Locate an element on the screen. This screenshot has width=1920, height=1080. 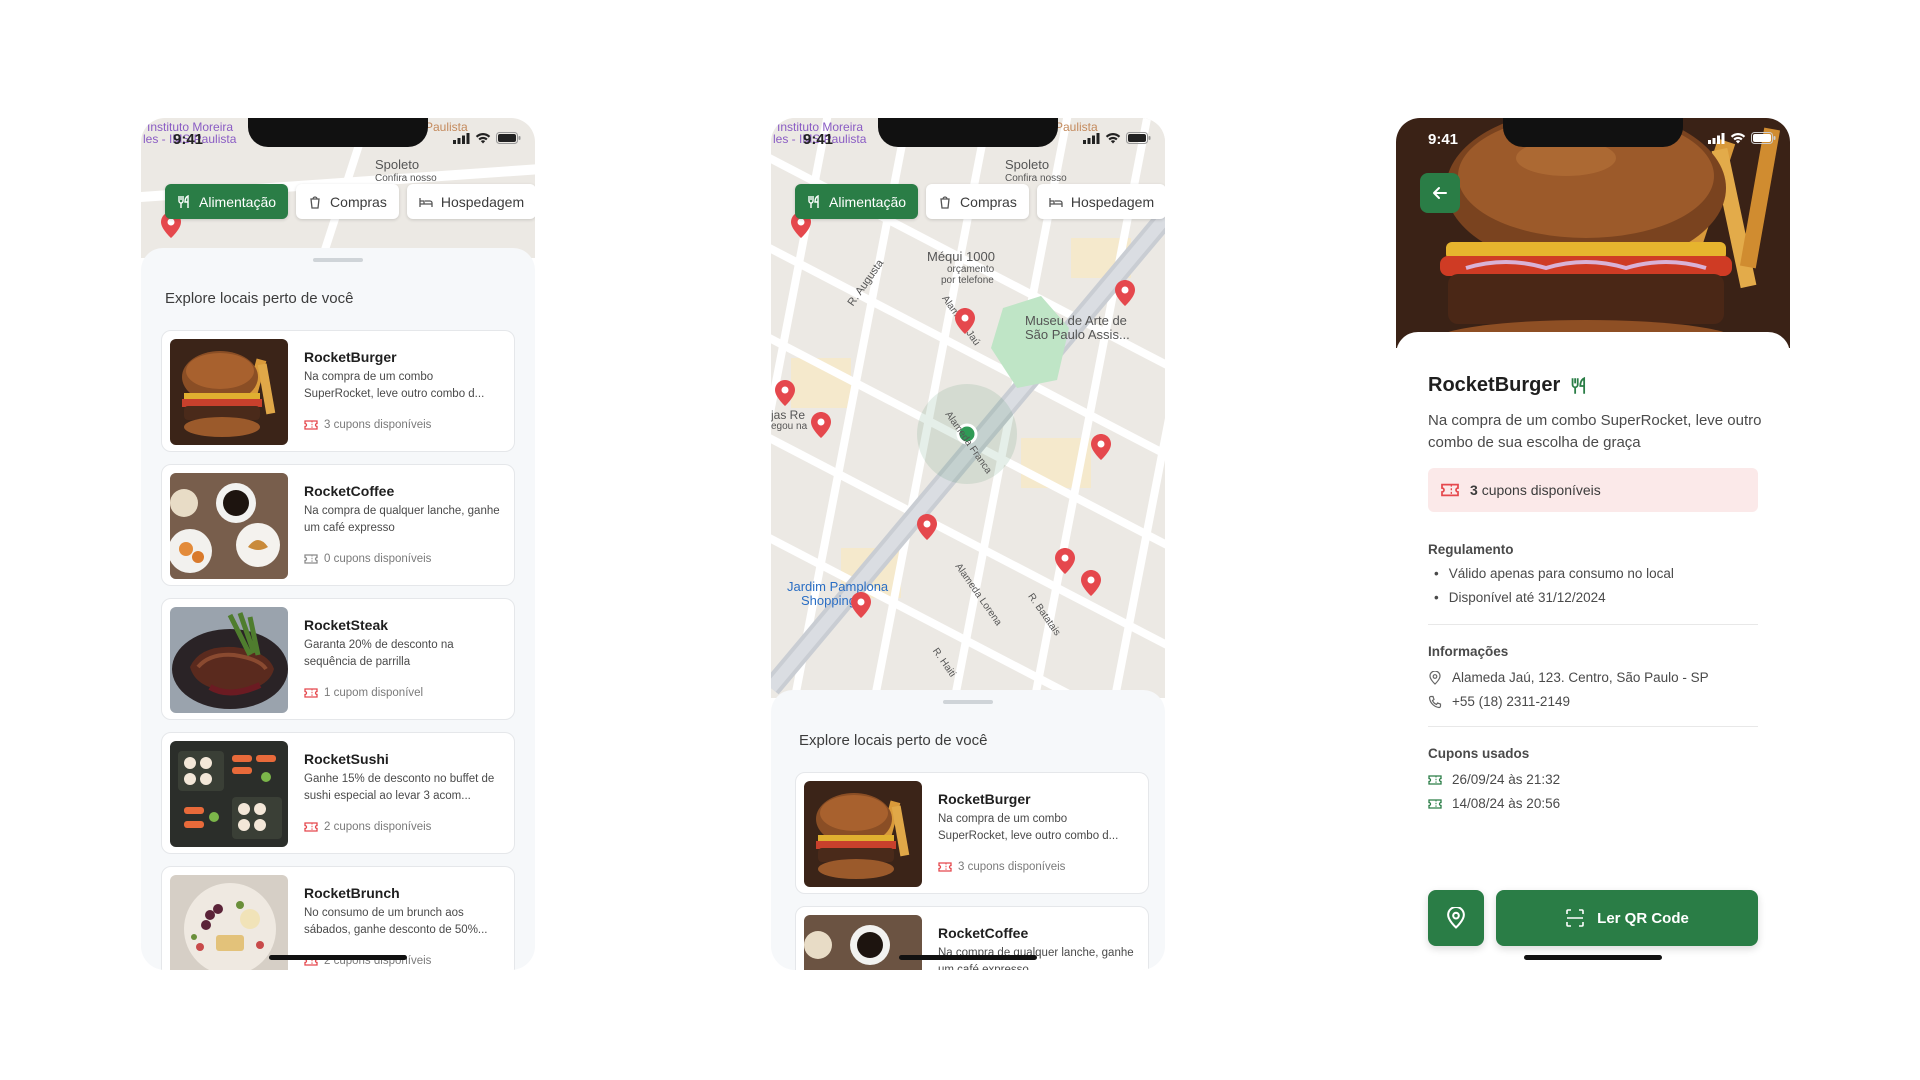
coupon-count: 1 cupom disponível is located at coordinates (363, 693).